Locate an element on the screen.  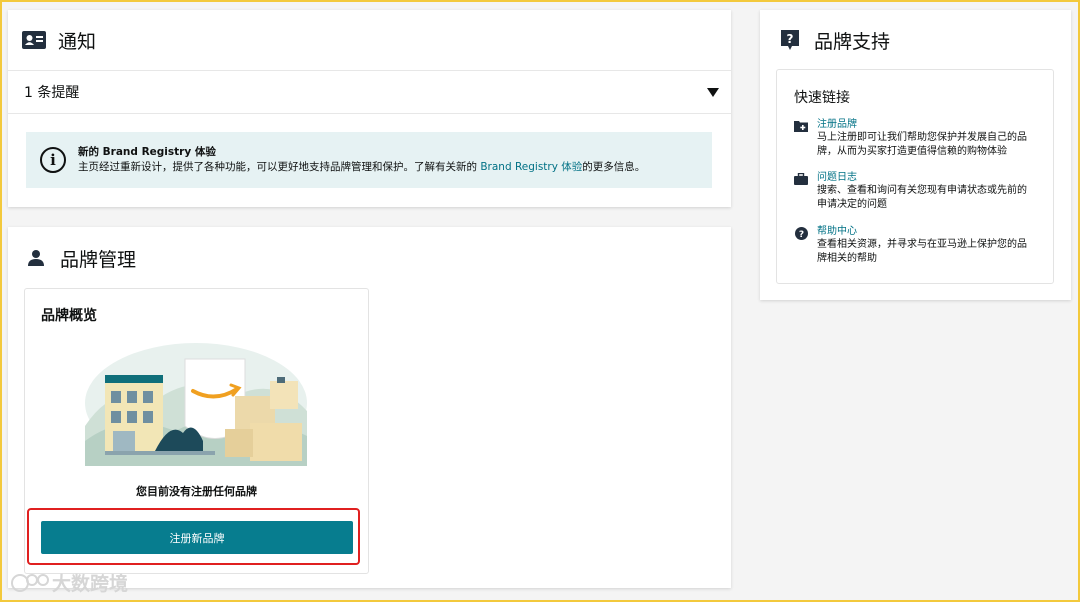
help-center-link: 帮助中心 is located at coordinates (924, 231).